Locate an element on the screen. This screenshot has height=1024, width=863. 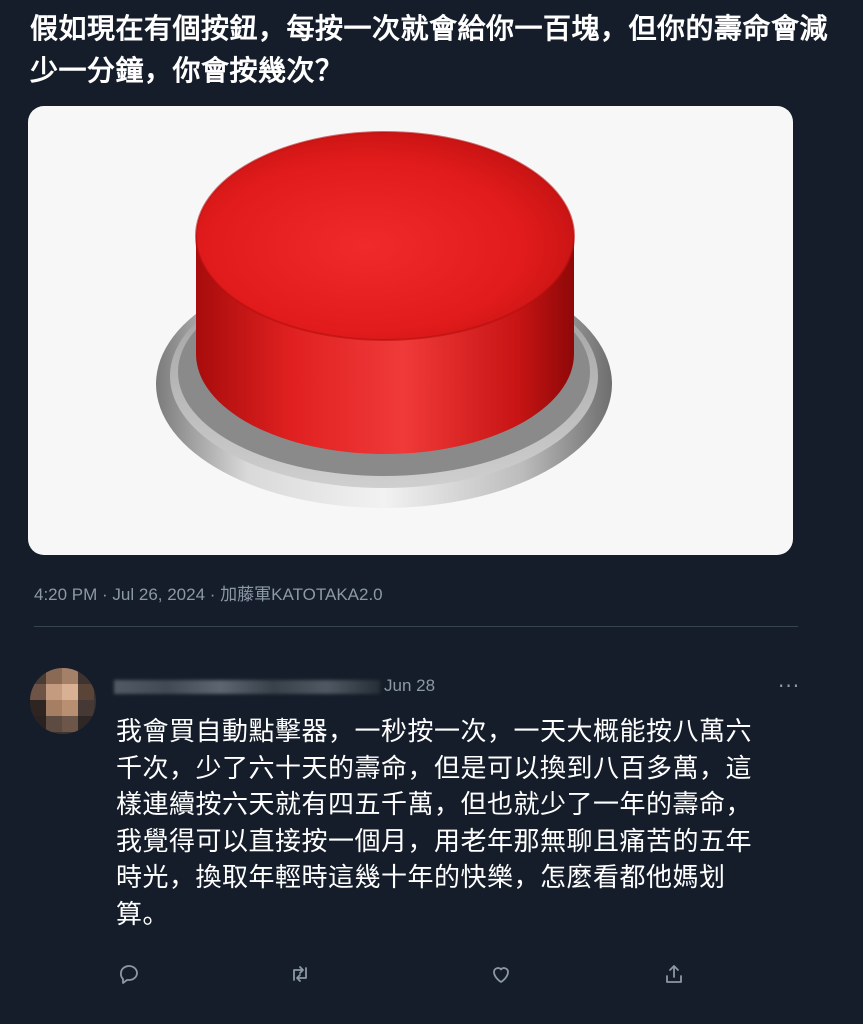
tweet-text: 假如現在有個按鈕，每按一次就會給你一百塊，但你的壽命會減少一分鐘，你會按幾次？ is located at coordinates (429, 49).